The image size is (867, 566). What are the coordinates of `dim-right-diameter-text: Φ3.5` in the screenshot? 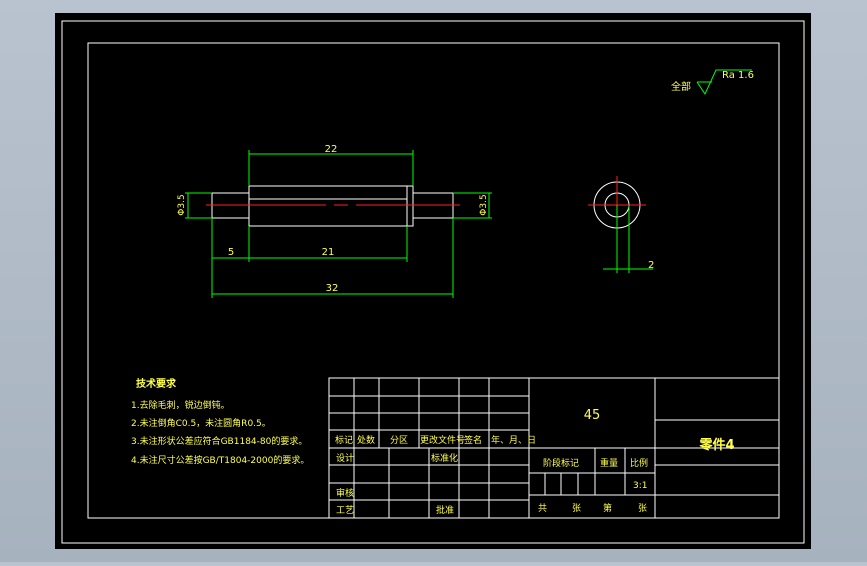 It's located at (484, 204).